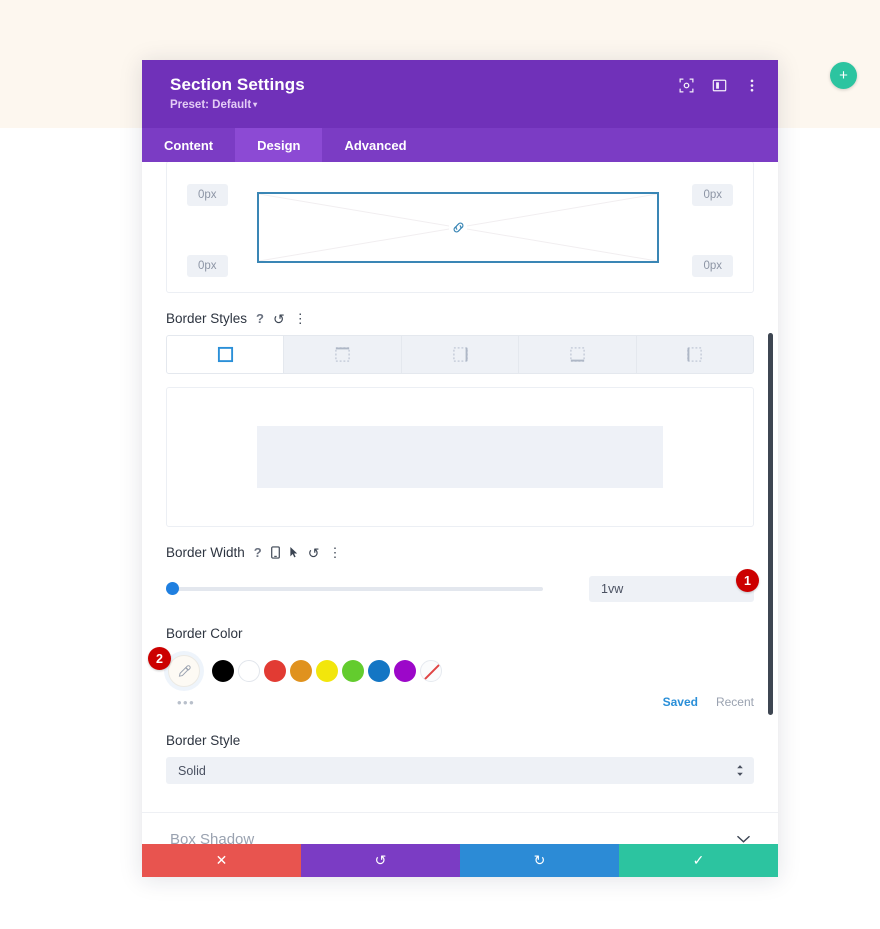 The width and height of the screenshot is (880, 929). I want to click on tab-recent-colors: Recent, so click(735, 702).